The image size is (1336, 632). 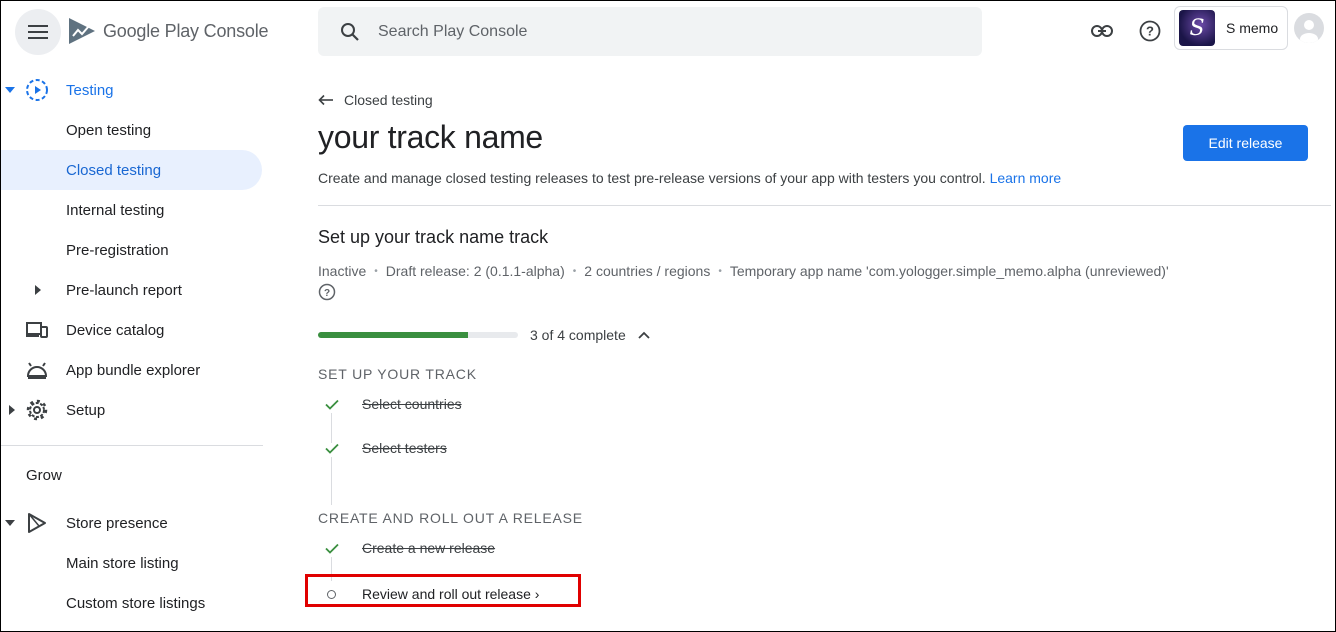 What do you see at coordinates (124, 290) in the screenshot?
I see `sidebar-item-label: Pre-launch report` at bounding box center [124, 290].